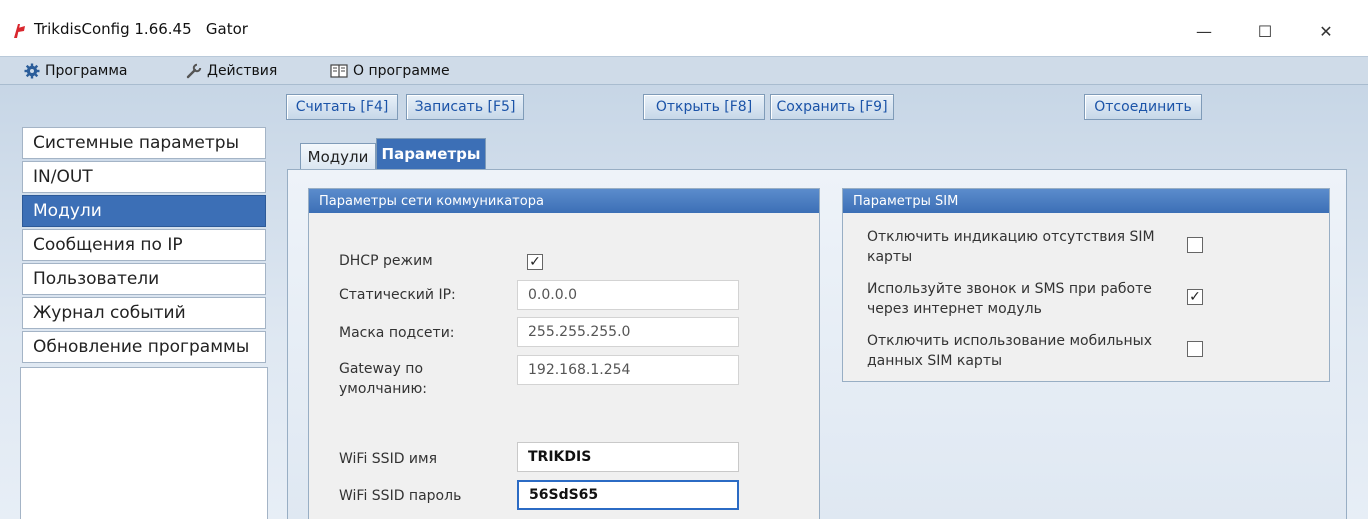  I want to click on dhcp-checkbox: ✓, so click(535, 262).